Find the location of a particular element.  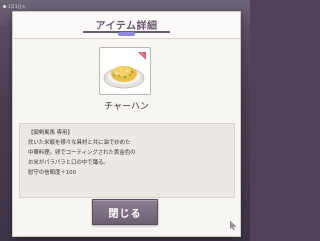

fried-rice-icon is located at coordinates (125, 70).